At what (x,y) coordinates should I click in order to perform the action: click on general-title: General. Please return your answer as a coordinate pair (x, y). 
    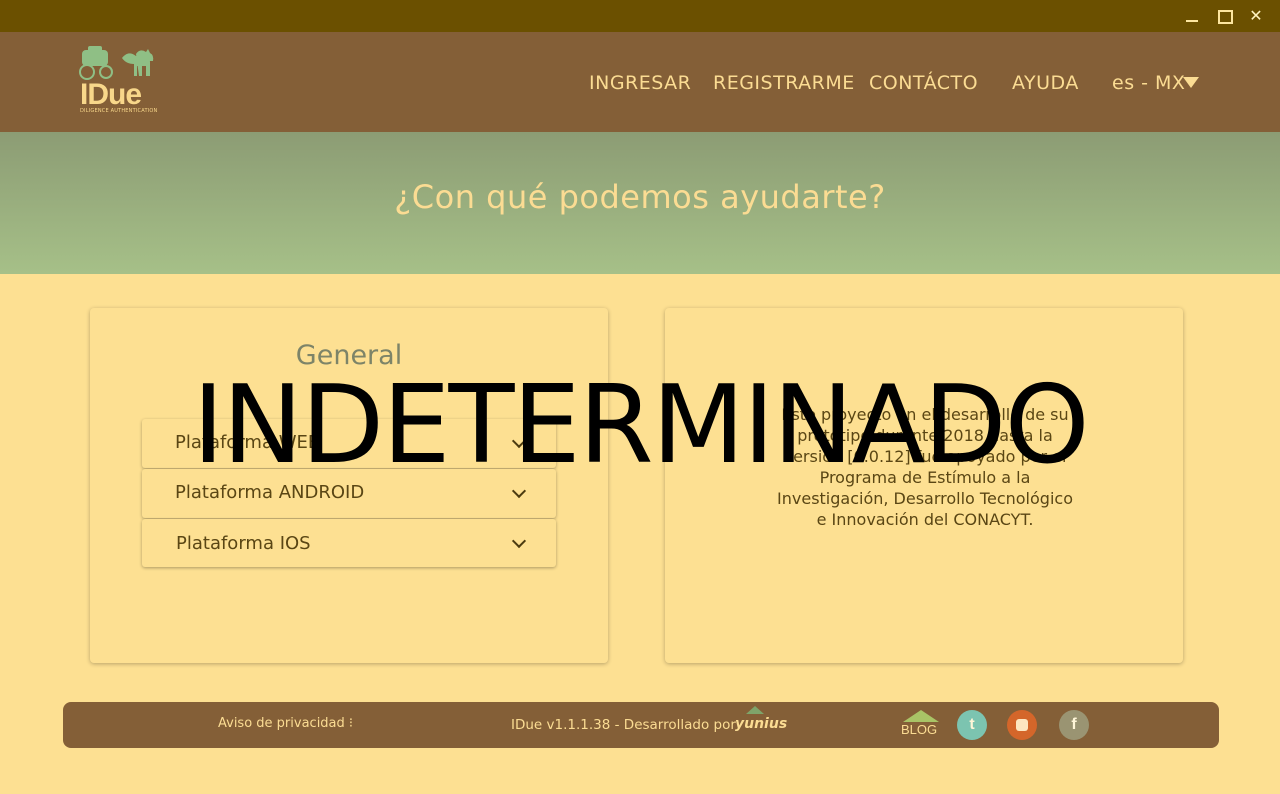
    Looking at the image, I should click on (349, 355).